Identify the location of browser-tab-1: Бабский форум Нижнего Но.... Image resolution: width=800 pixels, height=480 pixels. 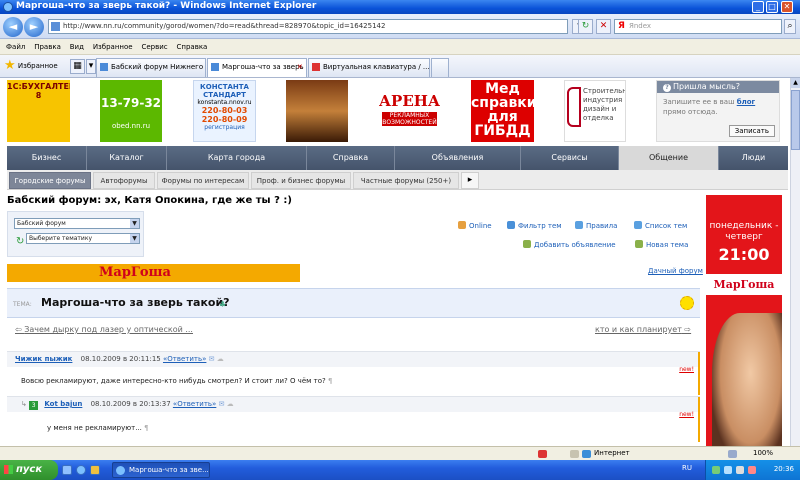
(151, 67).